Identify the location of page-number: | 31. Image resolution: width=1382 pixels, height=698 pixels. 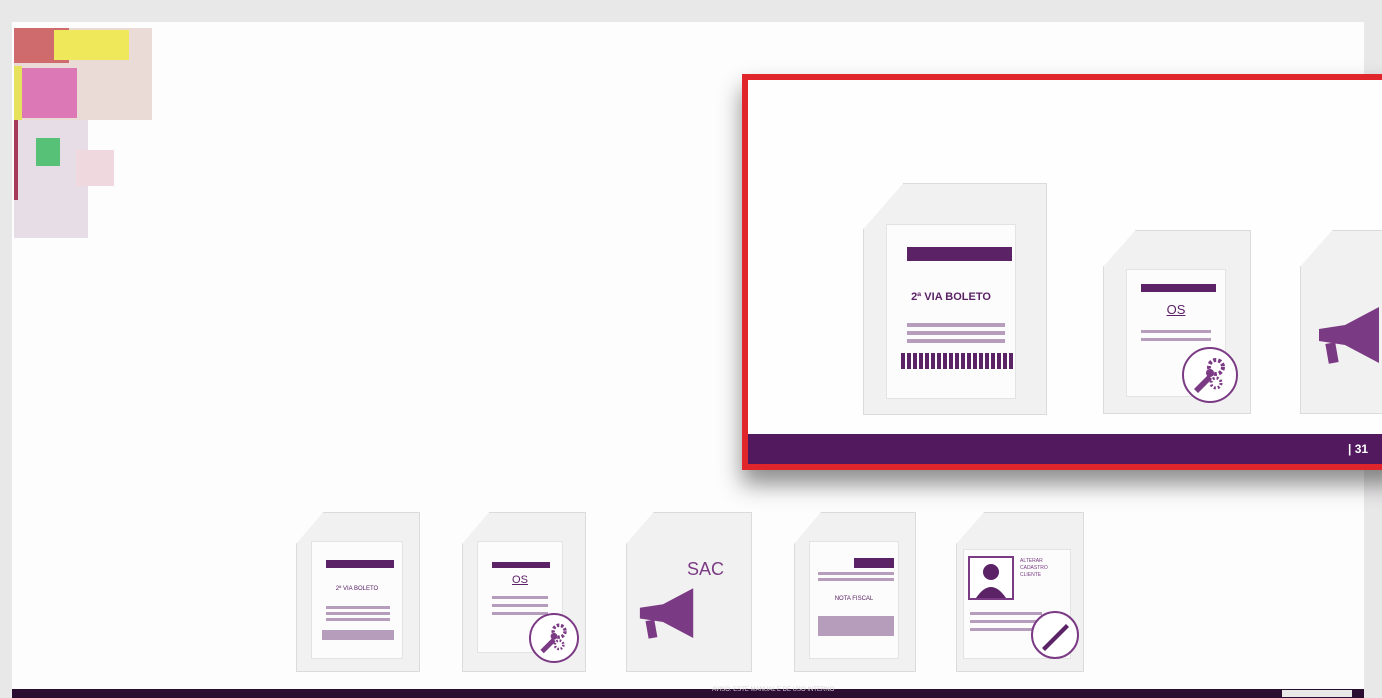
(1358, 449).